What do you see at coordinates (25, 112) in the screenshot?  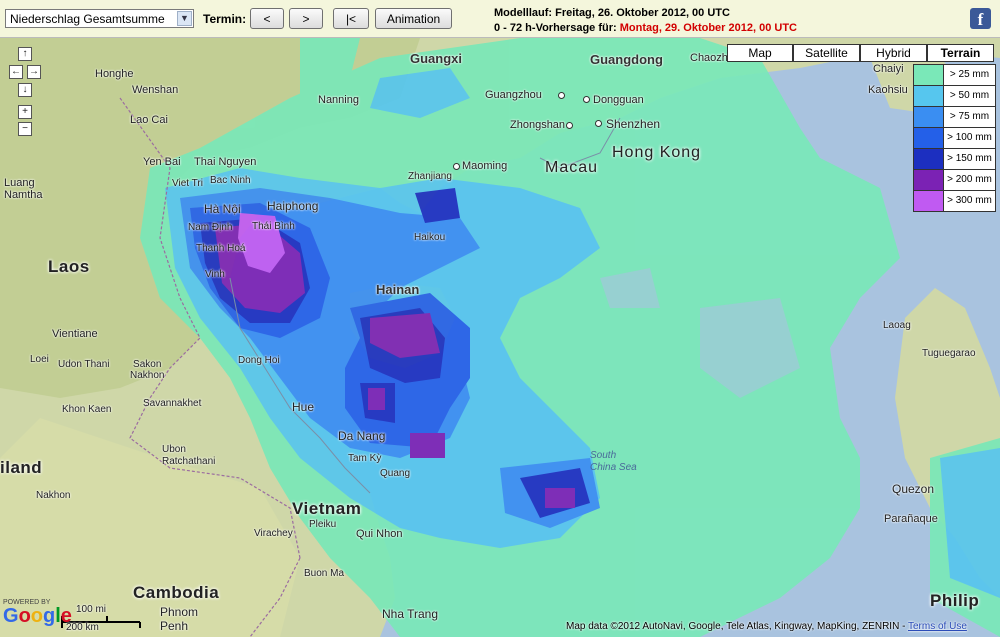 I see `zoom-in-button: +` at bounding box center [25, 112].